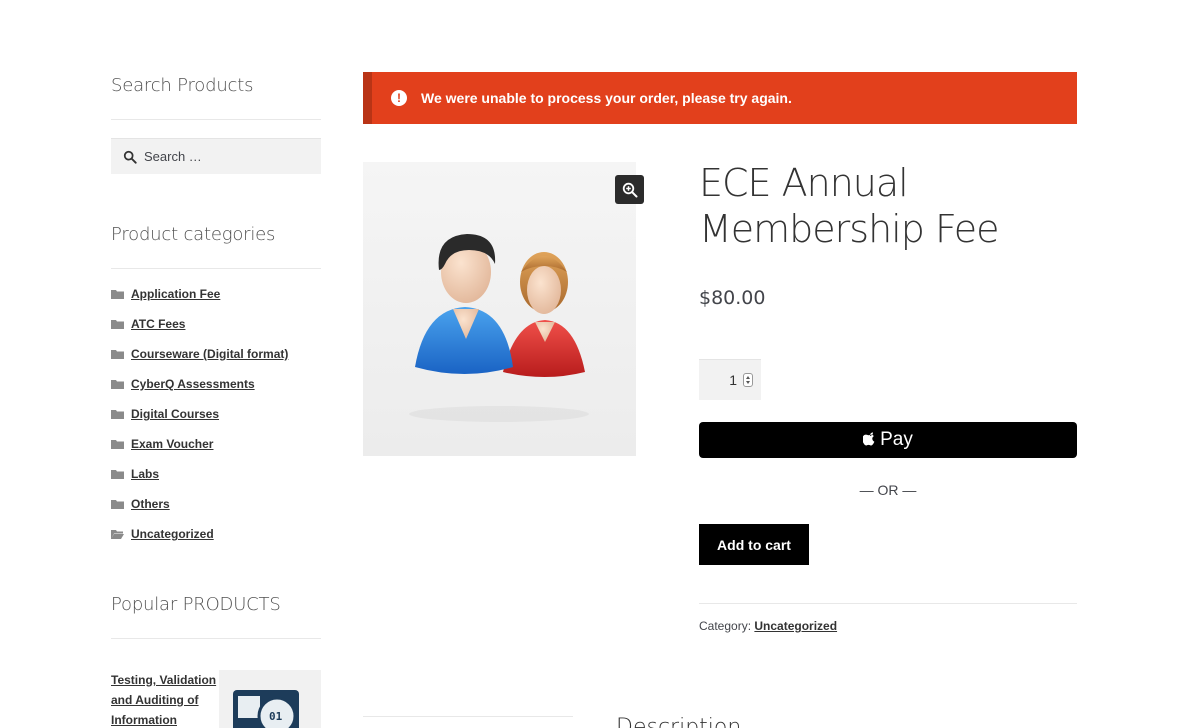  Describe the element at coordinates (158, 324) in the screenshot. I see `category-link-atc-fees: ATC Fees` at that location.